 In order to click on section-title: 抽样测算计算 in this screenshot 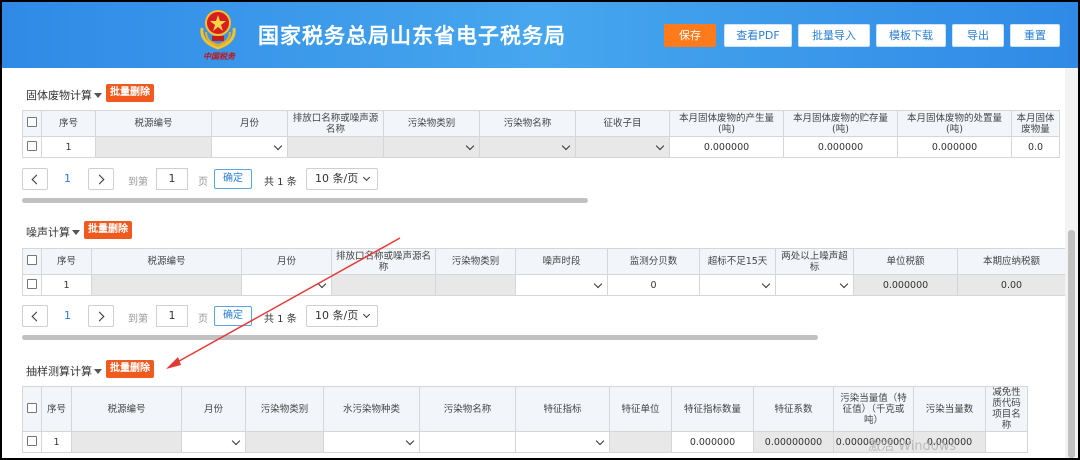, I will do `click(64, 371)`.